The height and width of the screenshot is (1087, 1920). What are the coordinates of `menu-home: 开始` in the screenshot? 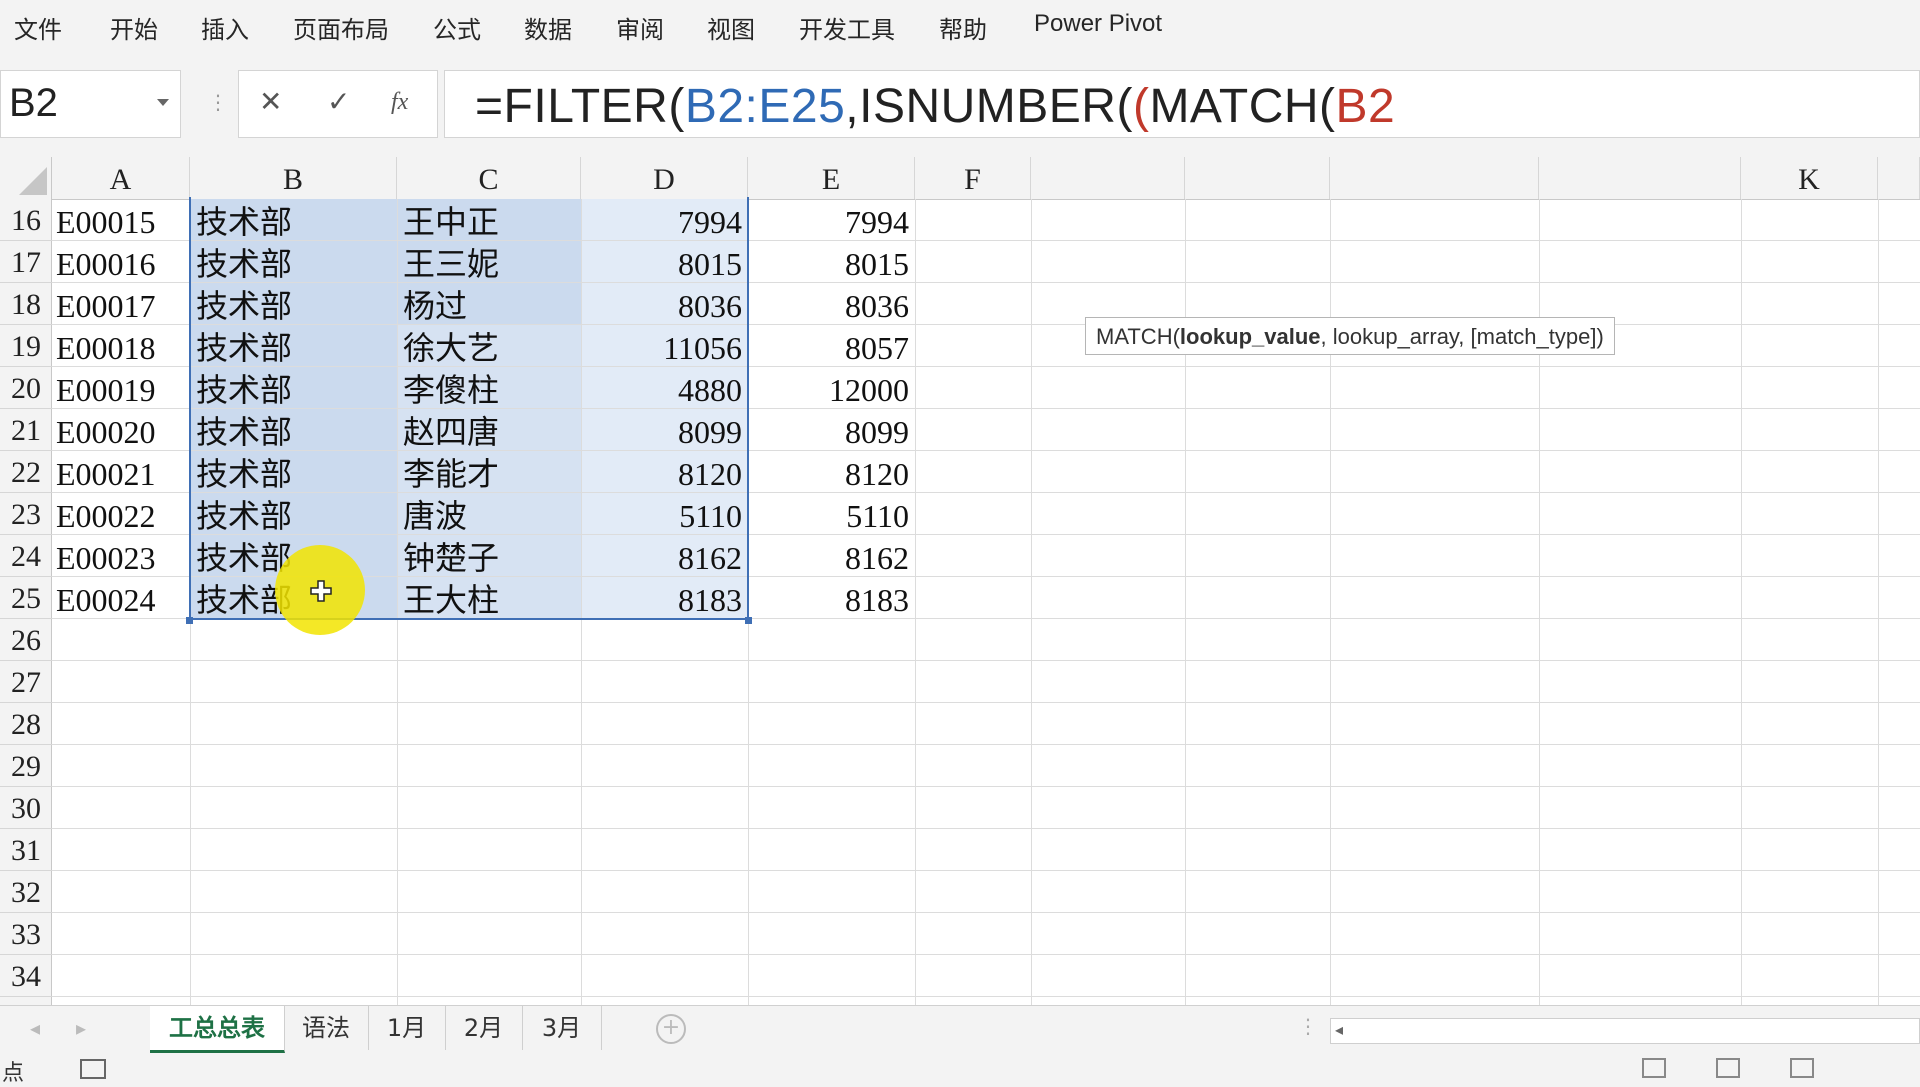 It's located at (134, 27).